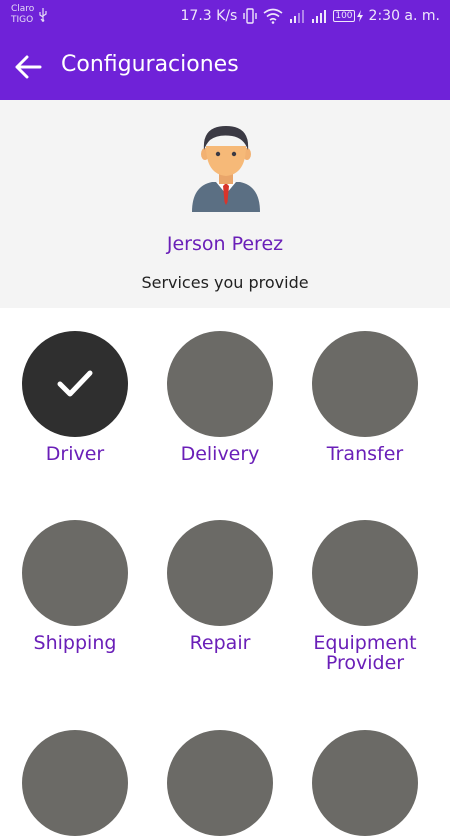 This screenshot has height=836, width=450. Describe the element at coordinates (226, 169) in the screenshot. I see `businessman-avatar-icon` at that location.